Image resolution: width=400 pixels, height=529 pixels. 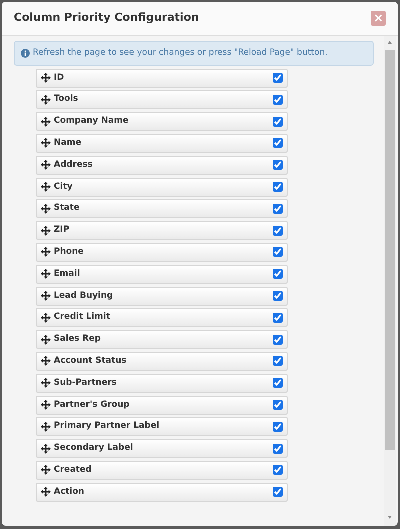 What do you see at coordinates (107, 427) in the screenshot?
I see `column-label: Primary Partner Label` at bounding box center [107, 427].